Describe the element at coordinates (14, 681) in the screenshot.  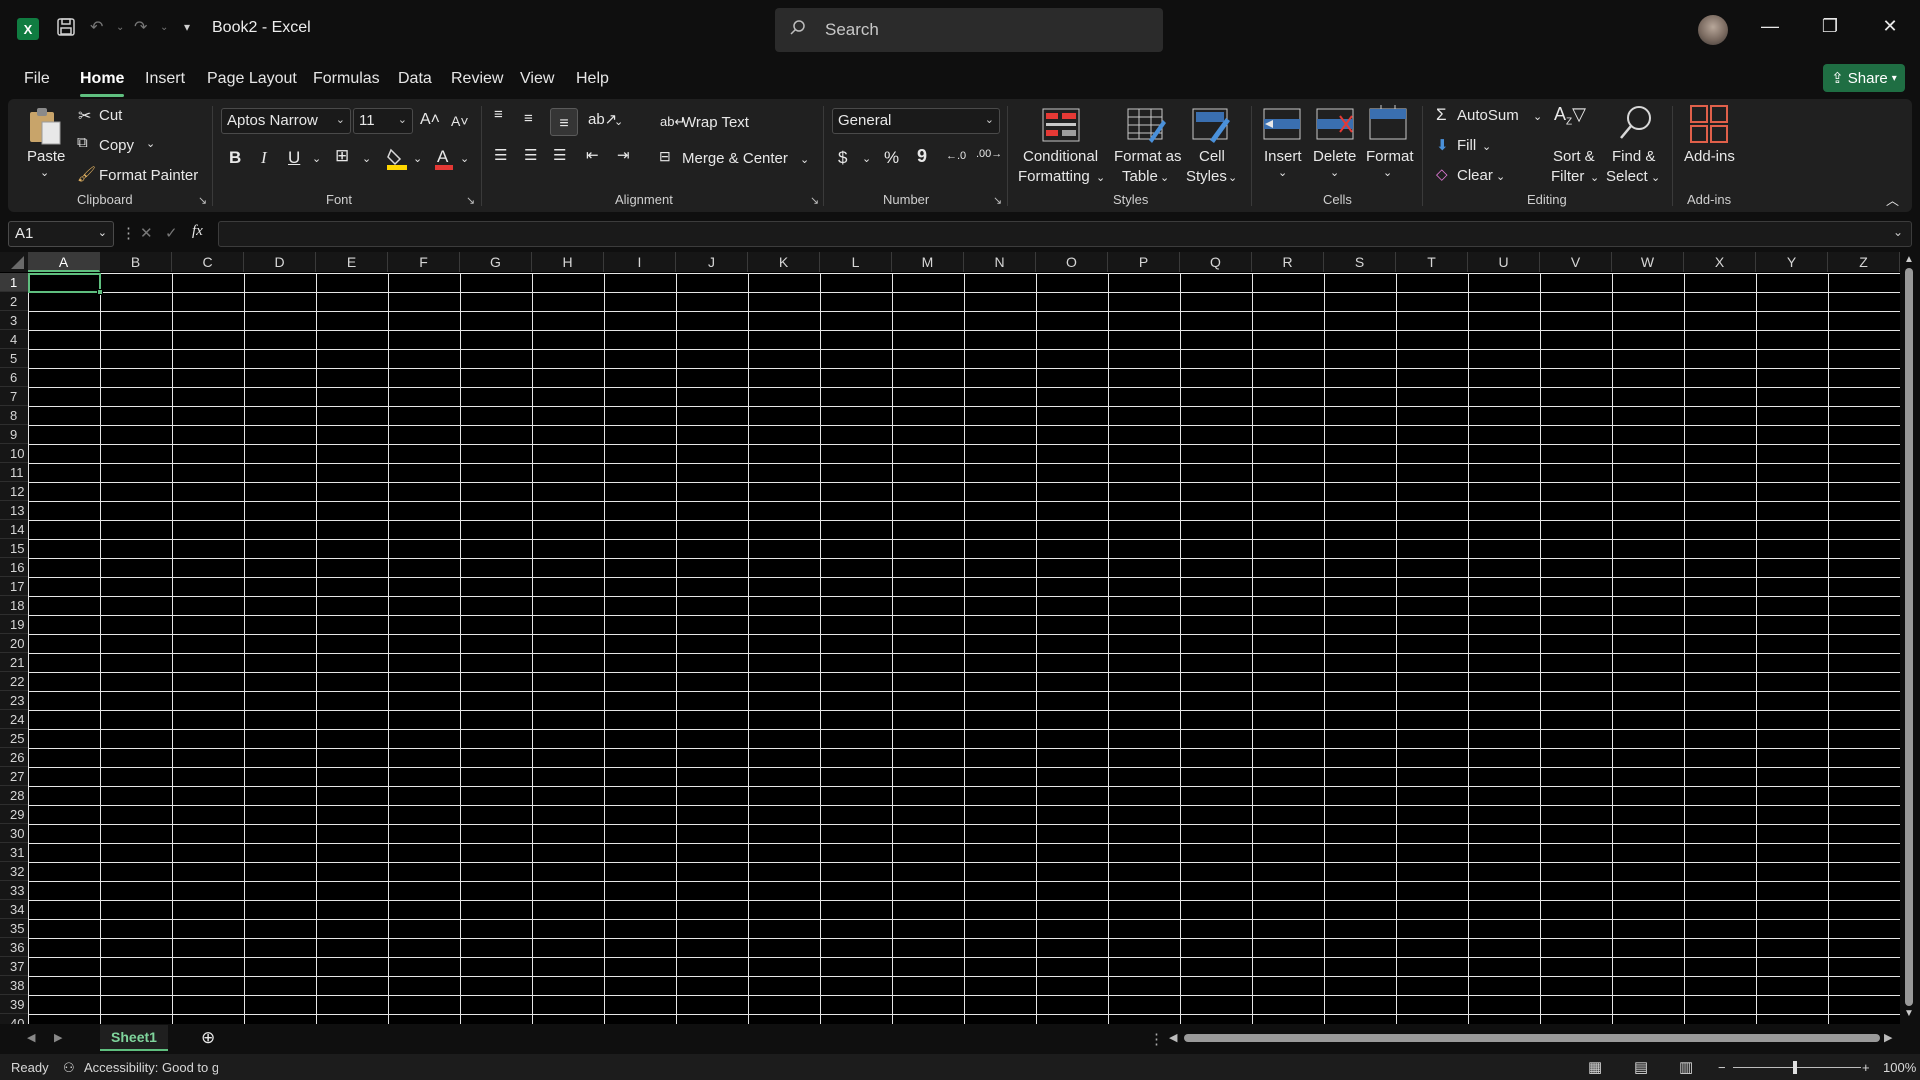
I see `row-header: 22` at that location.